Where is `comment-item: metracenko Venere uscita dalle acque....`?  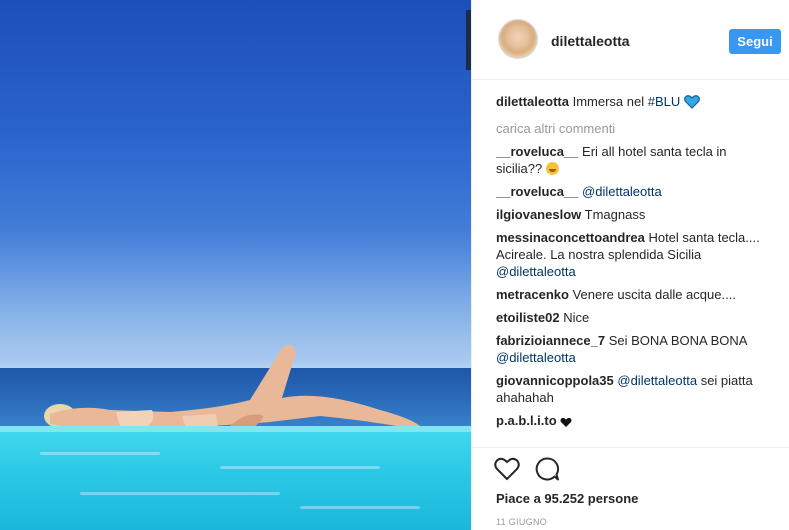 comment-item: metracenko Venere uscita dalle acque.... is located at coordinates (636, 294).